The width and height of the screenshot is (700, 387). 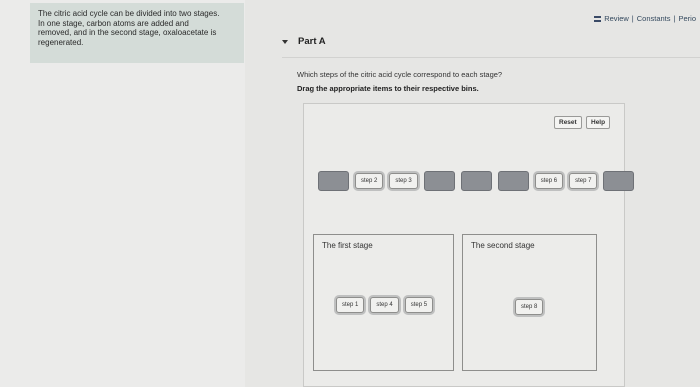 I want to click on bin-first-stage: The first stage step 1 step 4 step 5, so click(x=383, y=302).